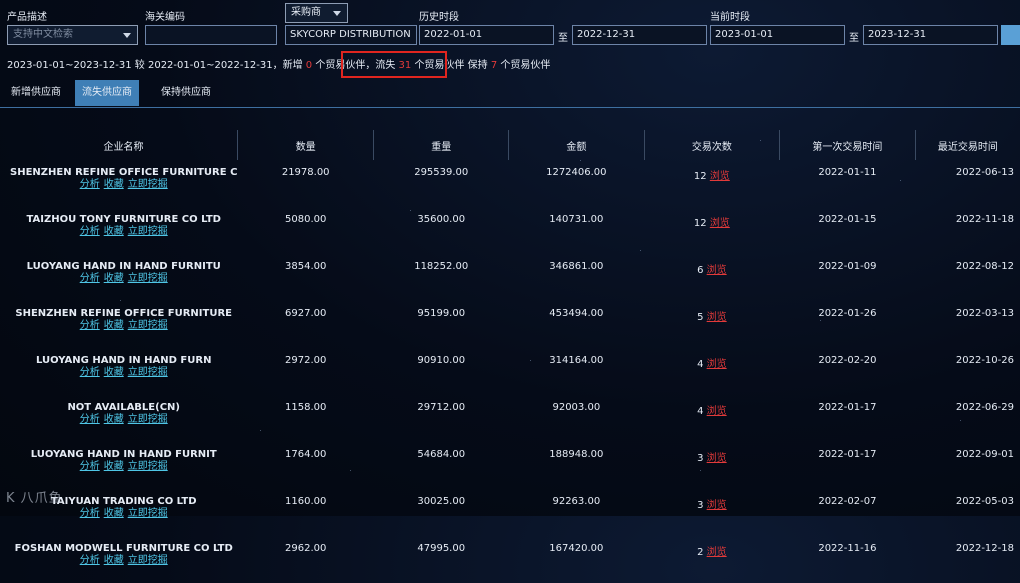 Image resolution: width=1020 pixels, height=583 pixels. I want to click on company-name: LUOYANG HAND IN HAND FURNIT, so click(123, 454).